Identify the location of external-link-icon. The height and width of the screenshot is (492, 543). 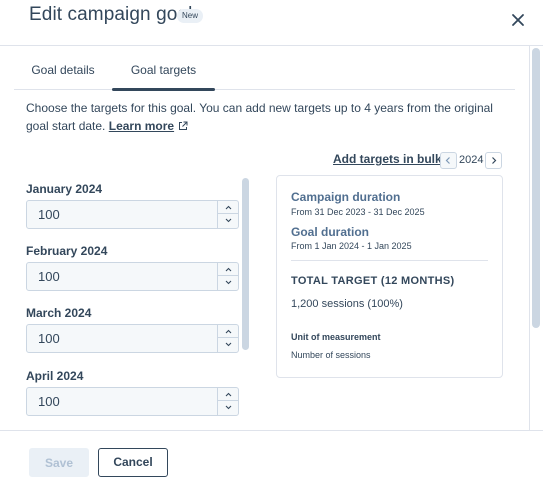
(183, 125).